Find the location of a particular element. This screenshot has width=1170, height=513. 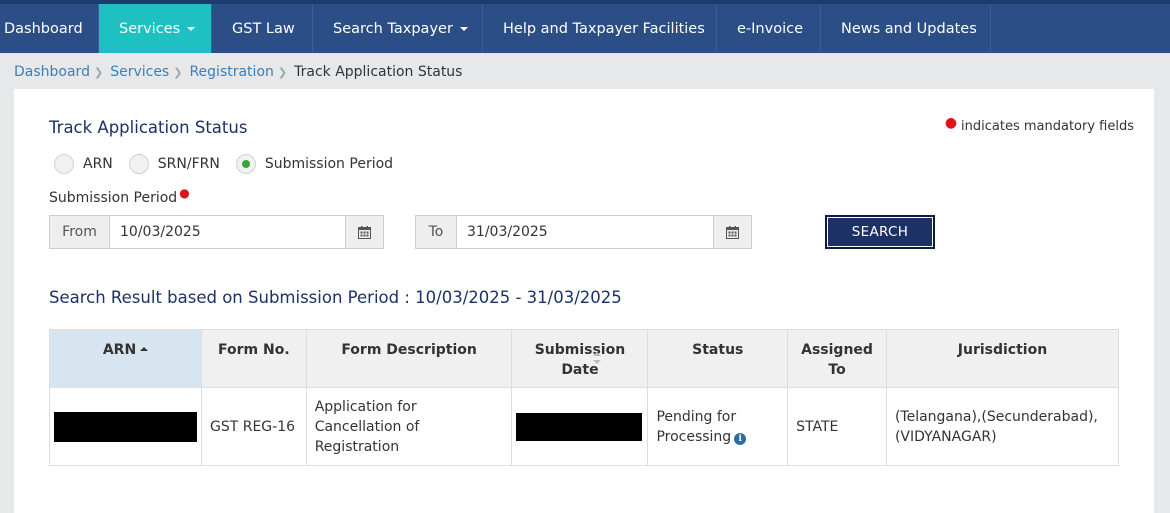

sort-ascending-icon is located at coordinates (144, 349).